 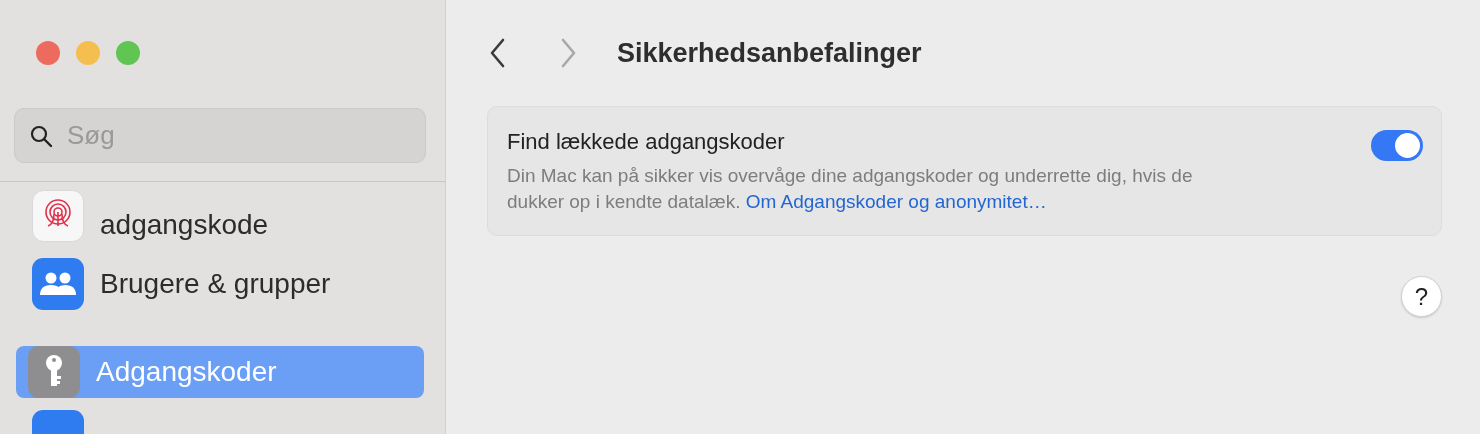 I want to click on item-label: adgangskode, so click(x=184, y=225).